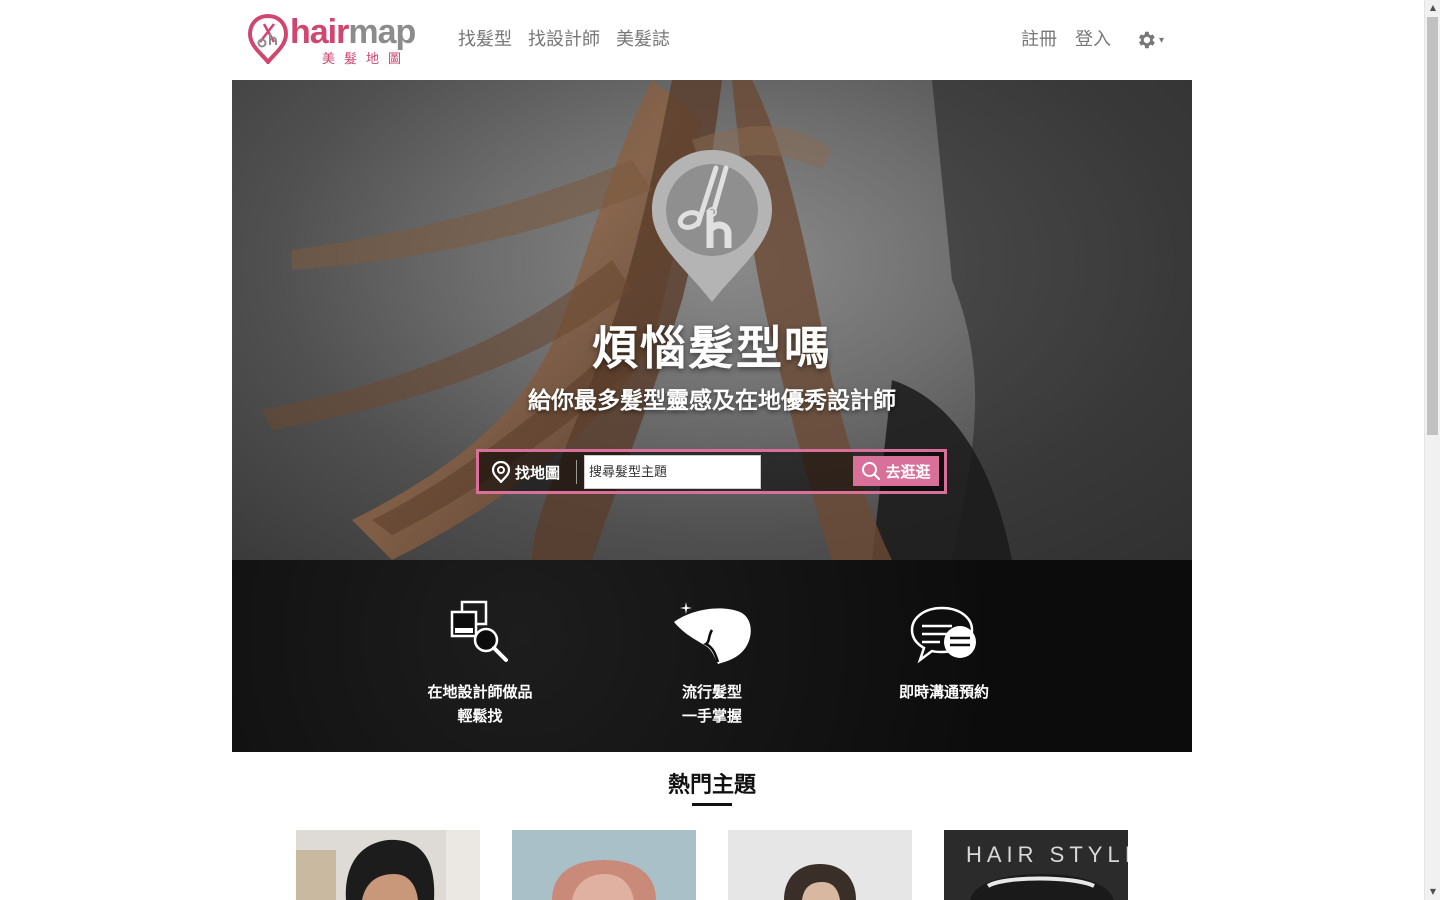 Image resolution: width=1440 pixels, height=900 pixels. I want to click on scrollbar-thumb, so click(1432, 226).